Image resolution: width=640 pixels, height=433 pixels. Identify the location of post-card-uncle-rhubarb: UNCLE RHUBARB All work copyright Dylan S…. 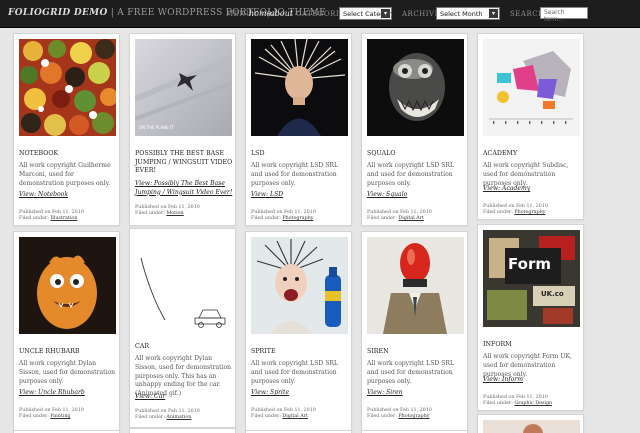
(66, 331).